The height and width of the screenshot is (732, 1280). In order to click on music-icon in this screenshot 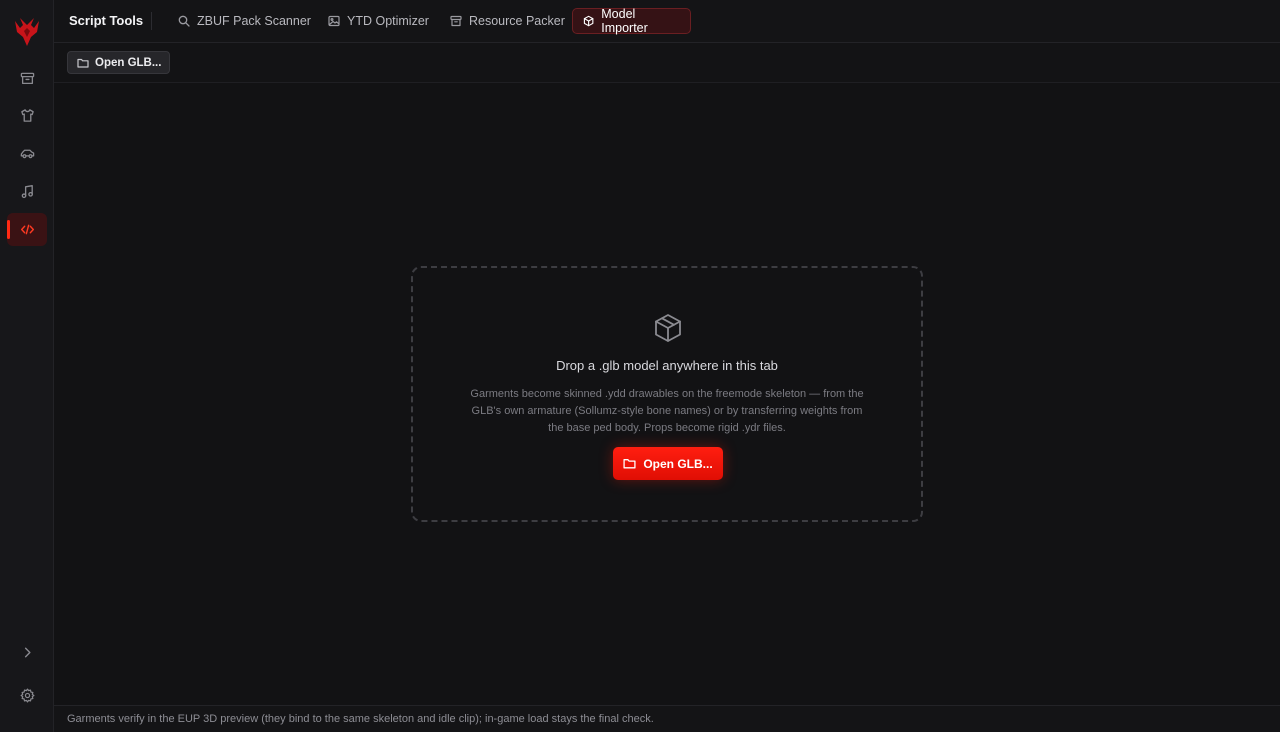, I will do `click(27, 192)`.